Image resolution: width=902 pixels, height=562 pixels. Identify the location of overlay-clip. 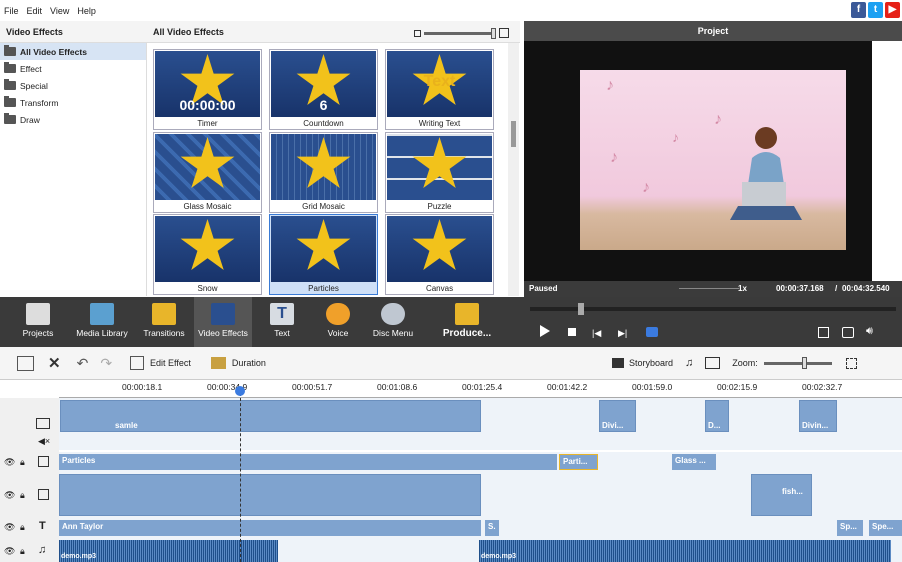
(270, 495).